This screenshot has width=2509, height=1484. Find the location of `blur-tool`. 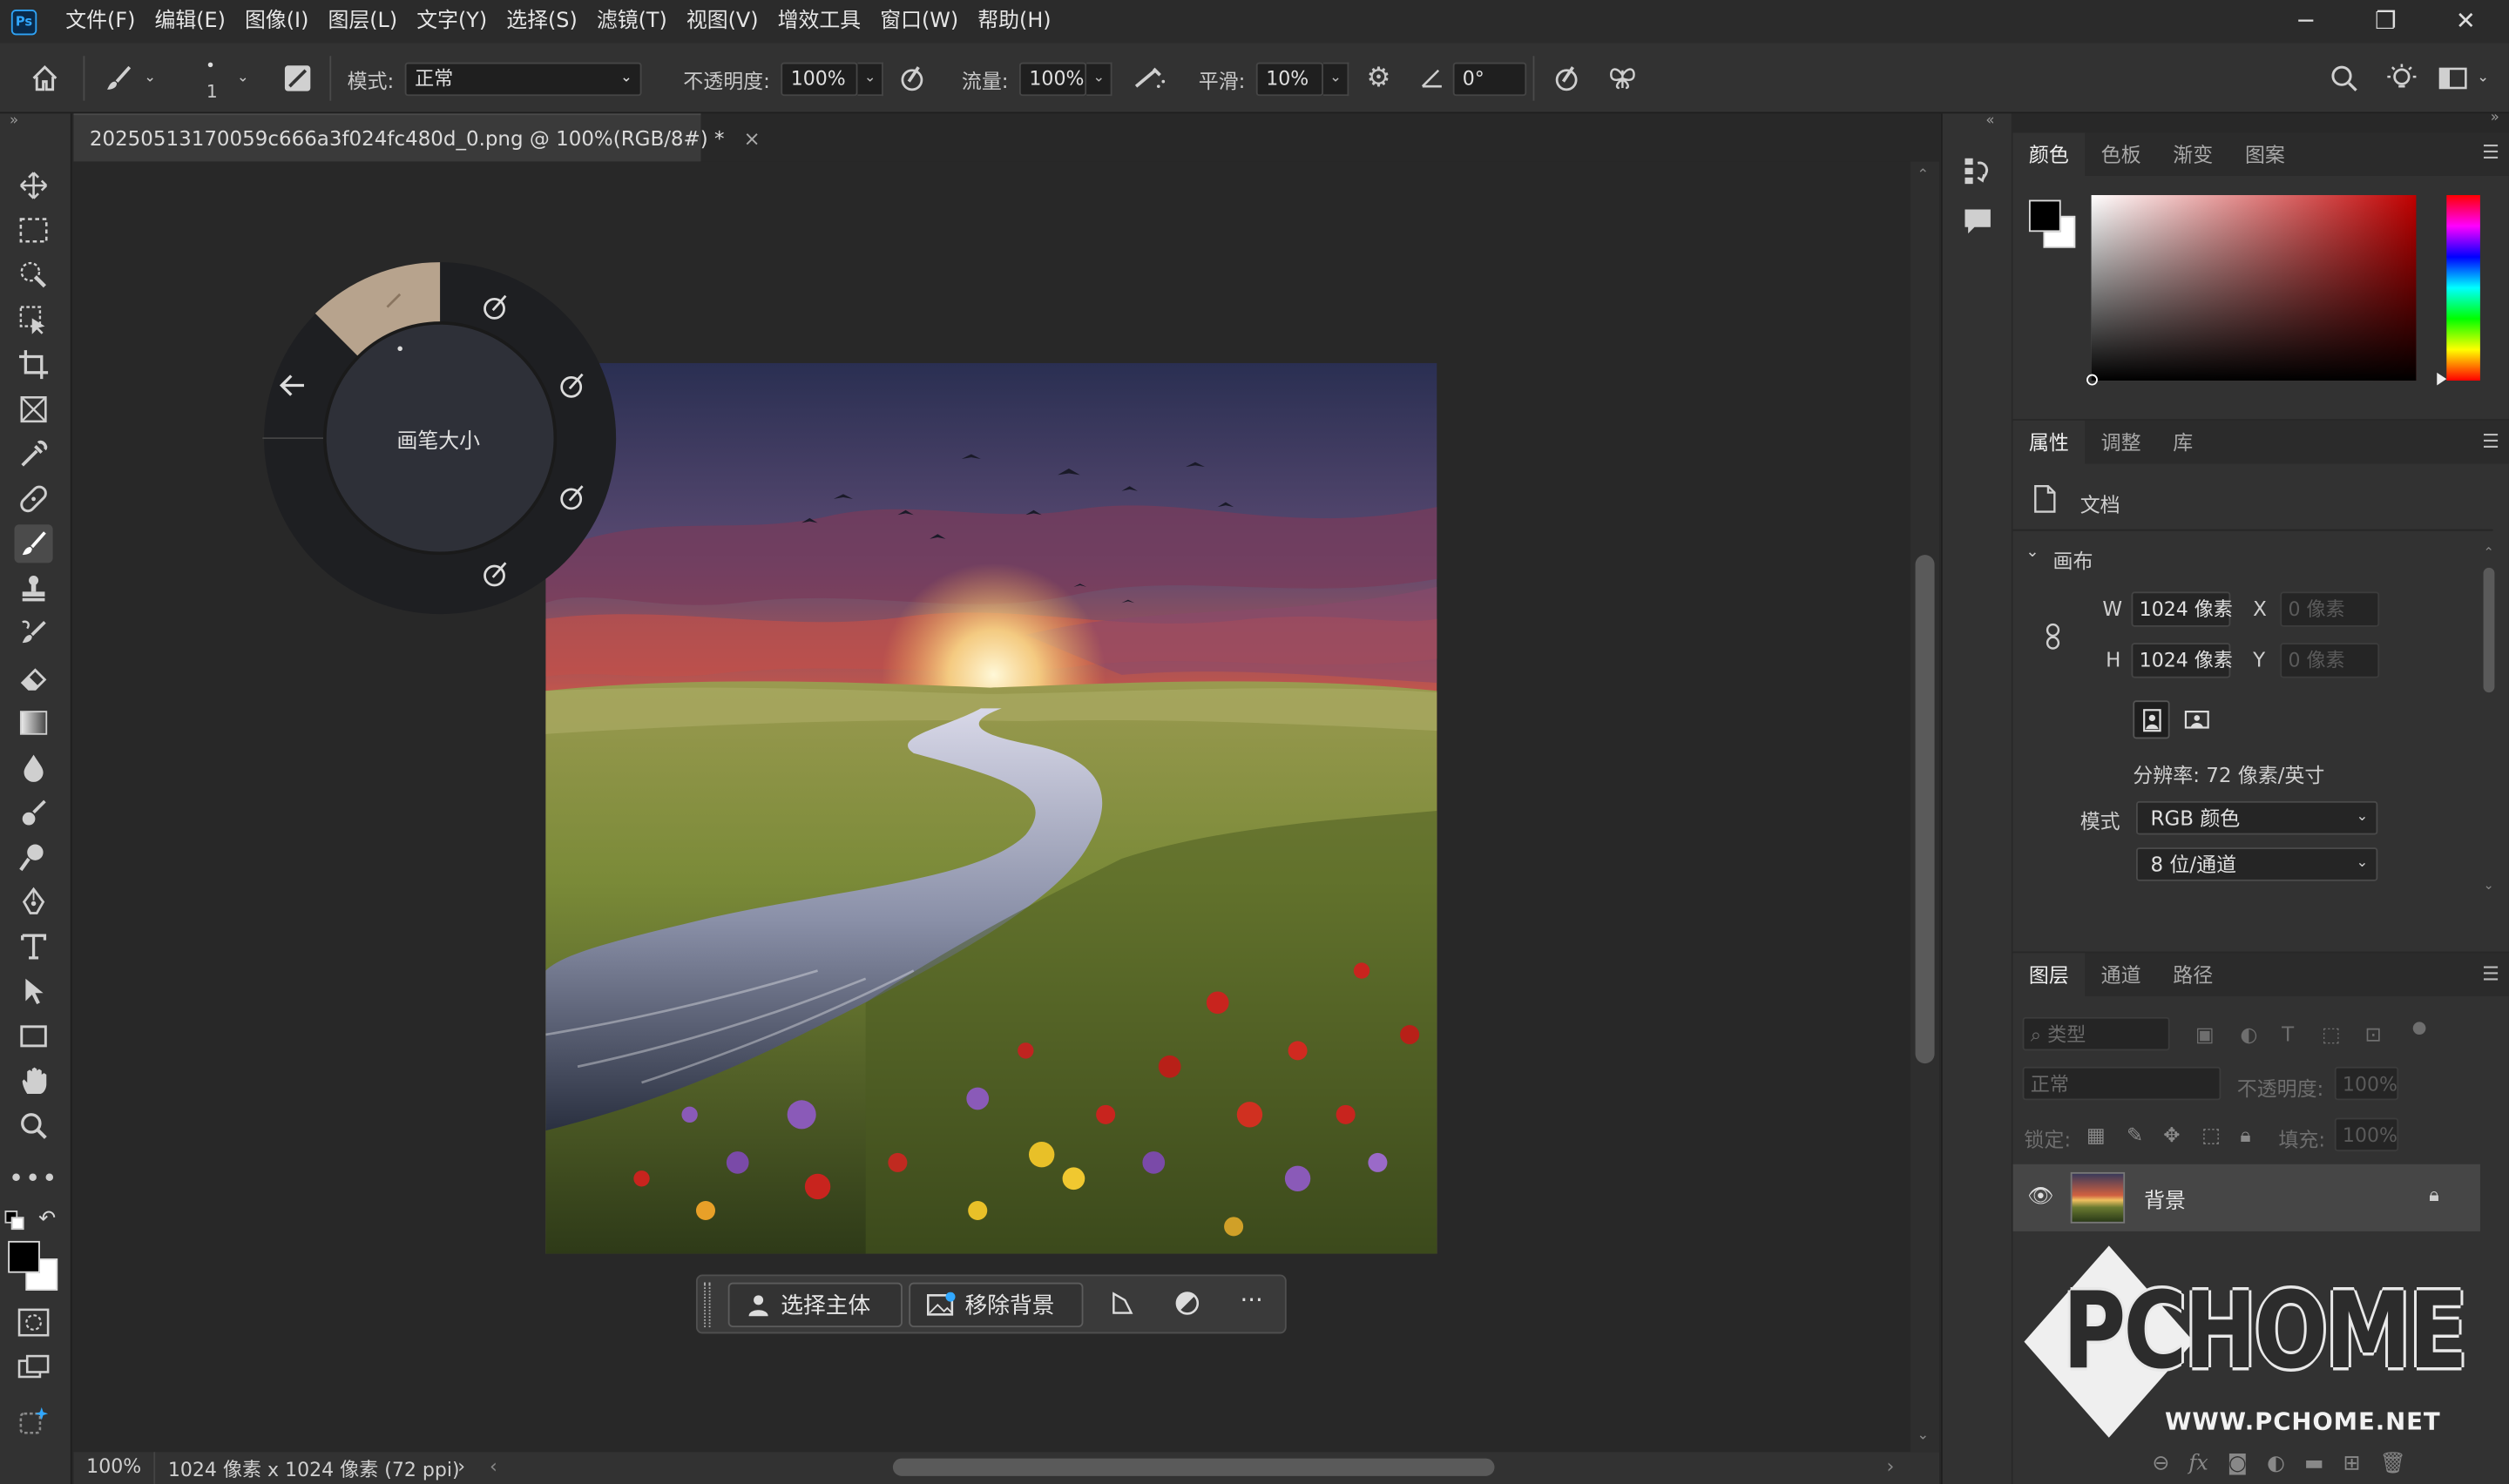

blur-tool is located at coordinates (34, 767).